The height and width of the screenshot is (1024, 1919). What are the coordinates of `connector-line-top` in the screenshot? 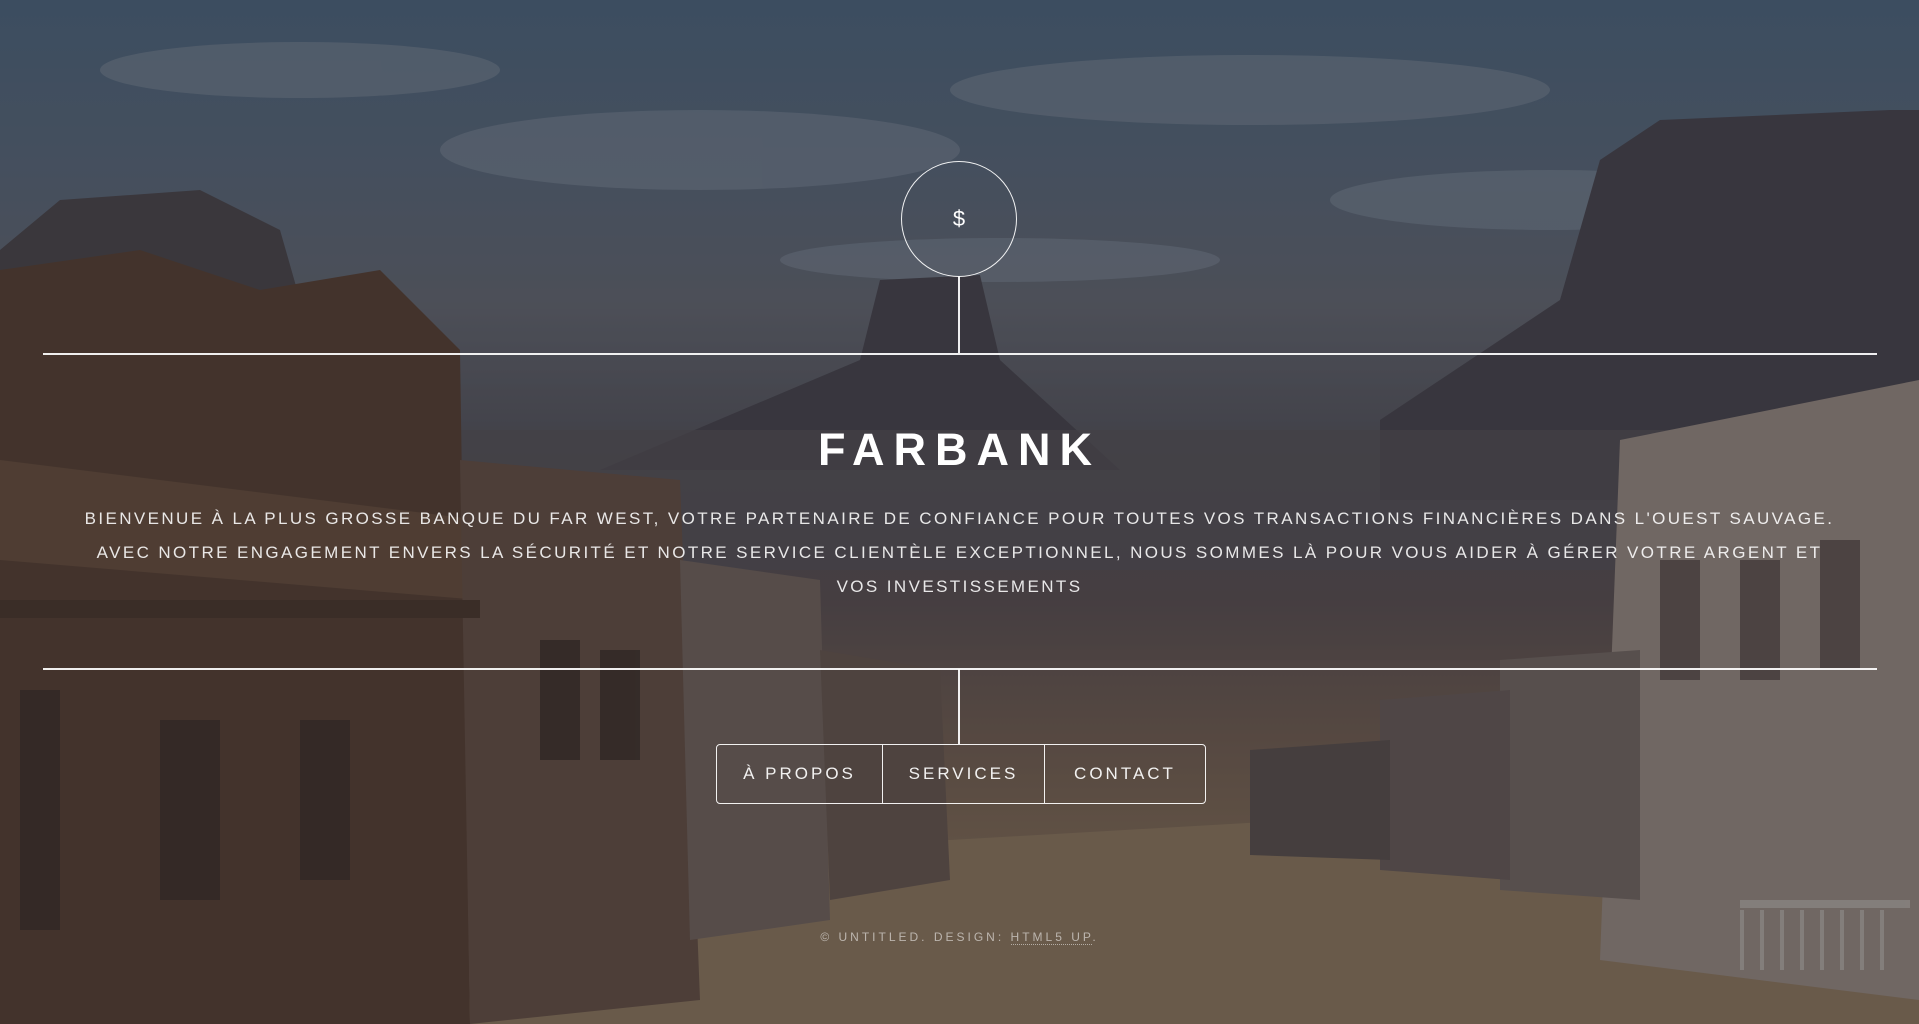 It's located at (959, 314).